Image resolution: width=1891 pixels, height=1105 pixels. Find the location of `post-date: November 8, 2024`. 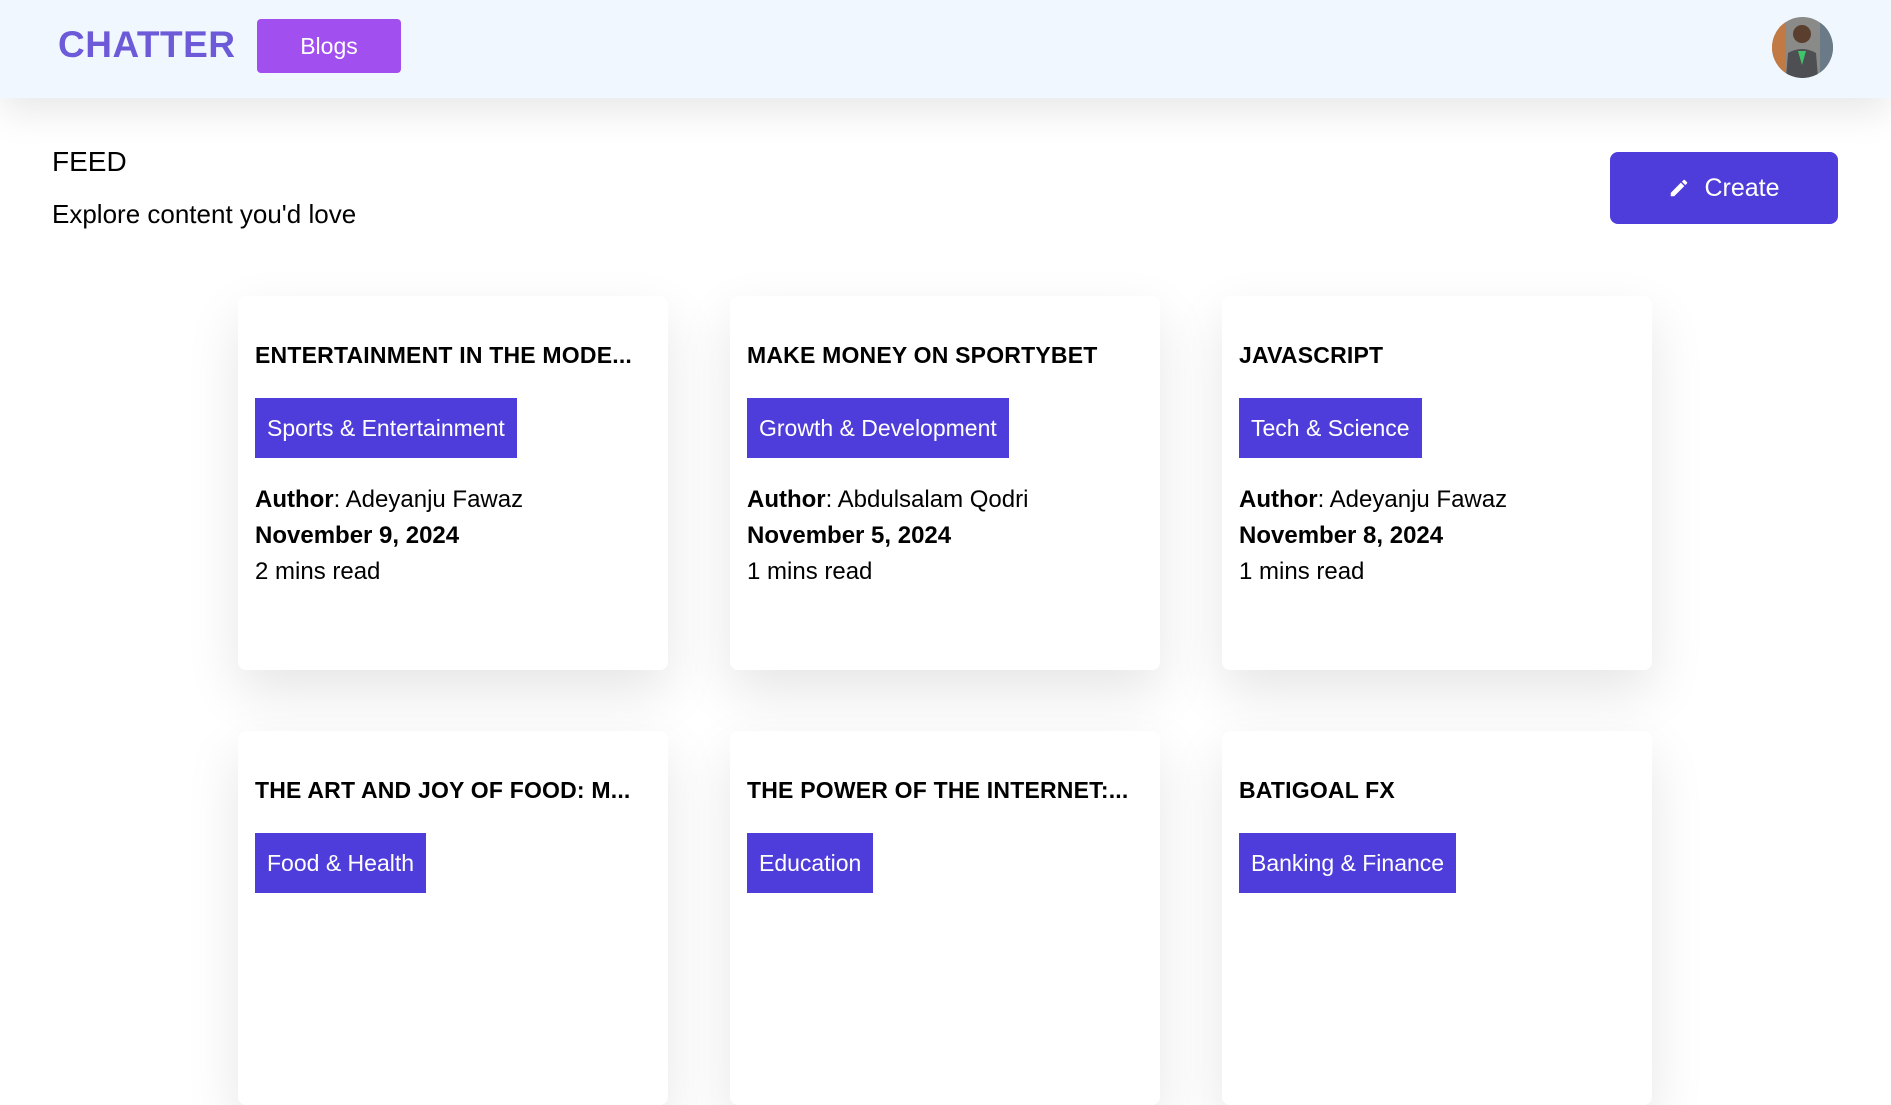

post-date: November 8, 2024 is located at coordinates (1341, 535).